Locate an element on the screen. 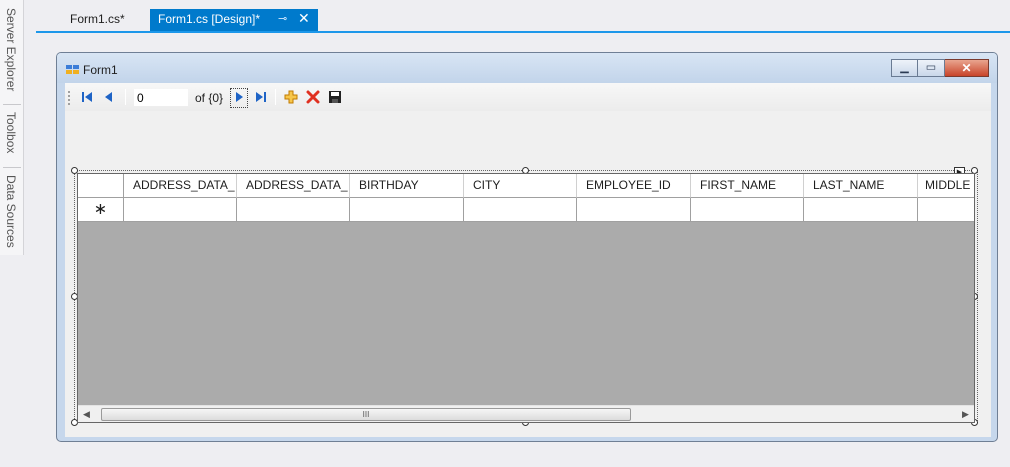 Image resolution: width=1010 pixels, height=467 pixels. minimize-icon: ▁ is located at coordinates (904, 67).